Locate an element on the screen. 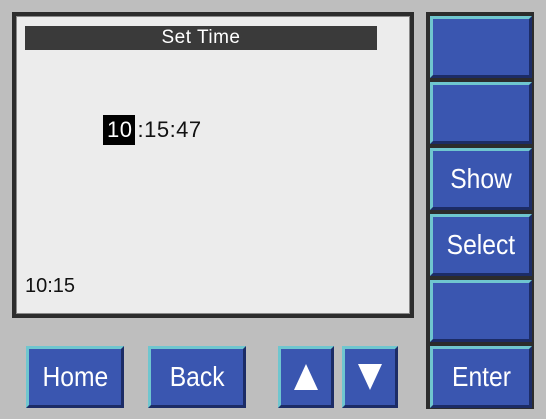 This screenshot has height=419, width=546. show-button: Show is located at coordinates (481, 179).